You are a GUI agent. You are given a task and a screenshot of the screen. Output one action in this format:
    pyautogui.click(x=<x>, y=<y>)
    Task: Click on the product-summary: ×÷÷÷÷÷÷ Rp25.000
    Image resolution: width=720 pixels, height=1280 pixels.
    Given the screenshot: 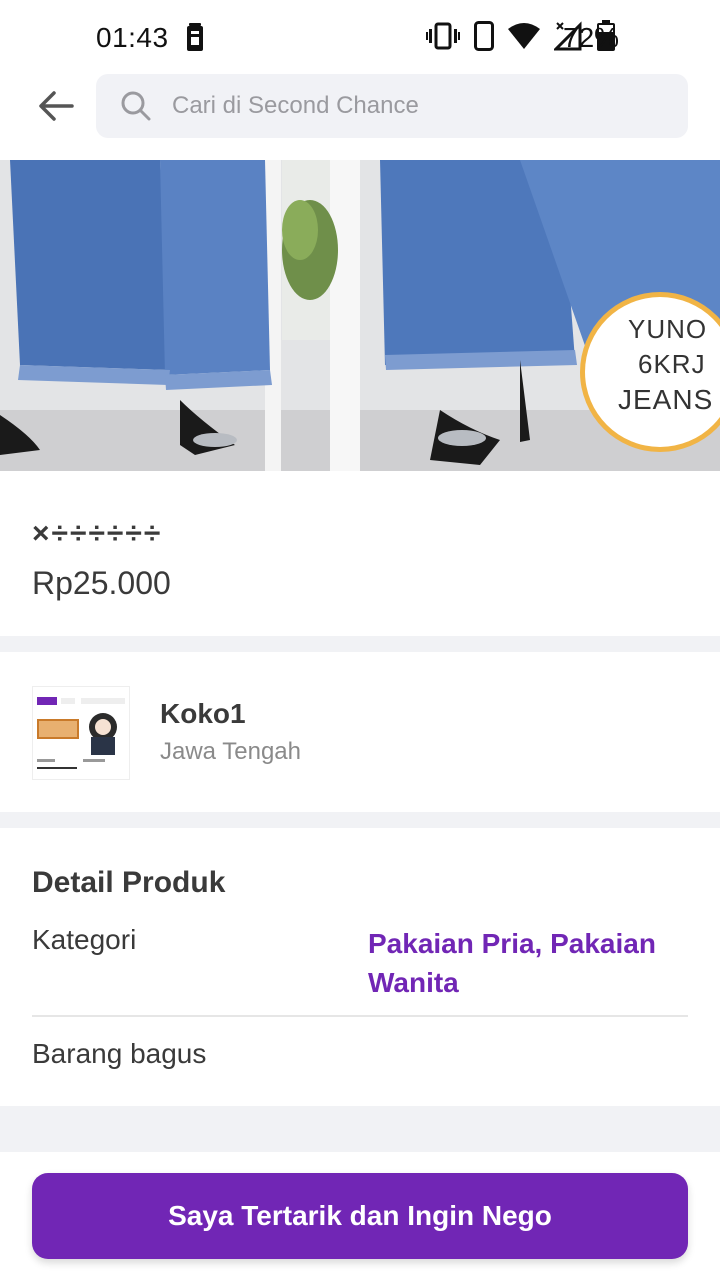 What is the action you would take?
    pyautogui.click(x=360, y=553)
    